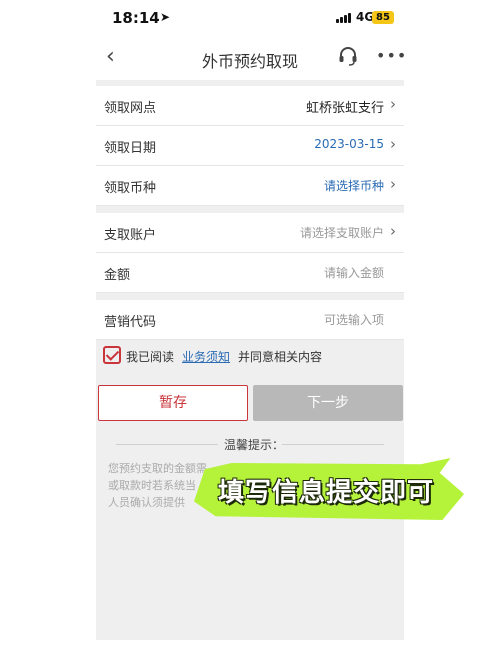 This screenshot has height=653, width=500. I want to click on agreement-row: 我已阅读 业务须知 并同意相关内容, so click(250, 357).